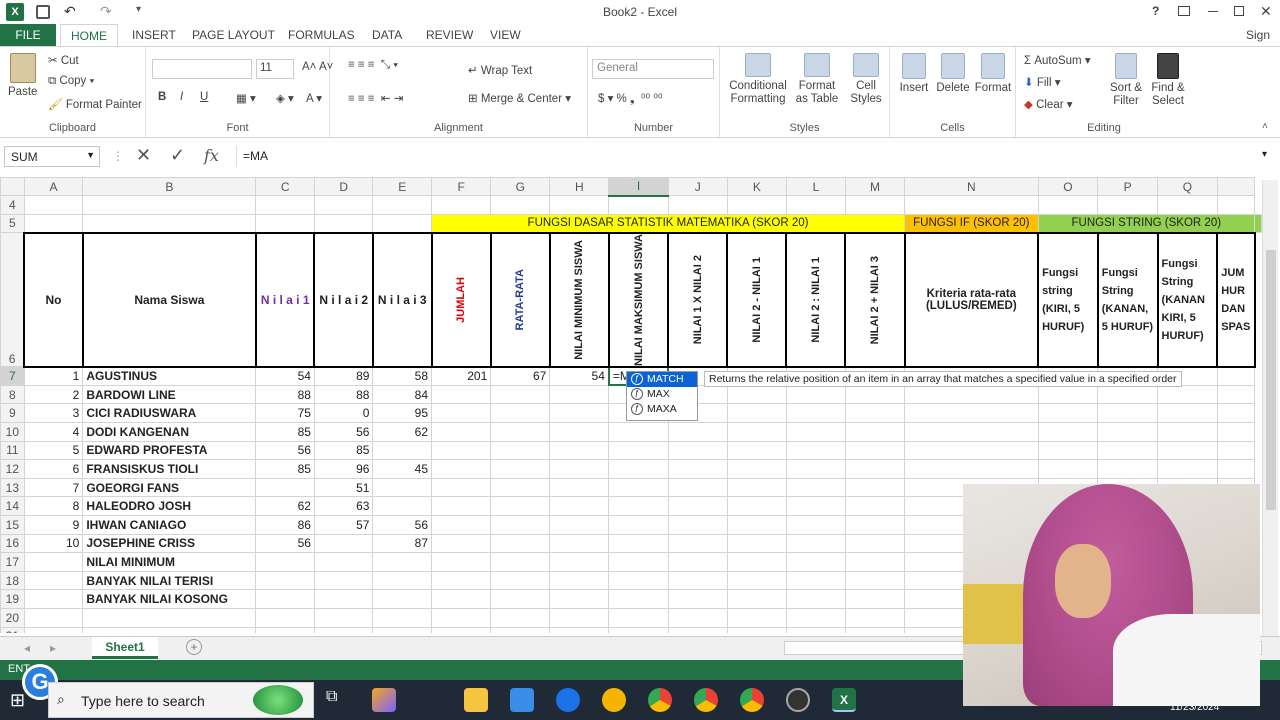 This screenshot has height=720, width=1280. I want to click on row-header: 4, so click(12, 205).